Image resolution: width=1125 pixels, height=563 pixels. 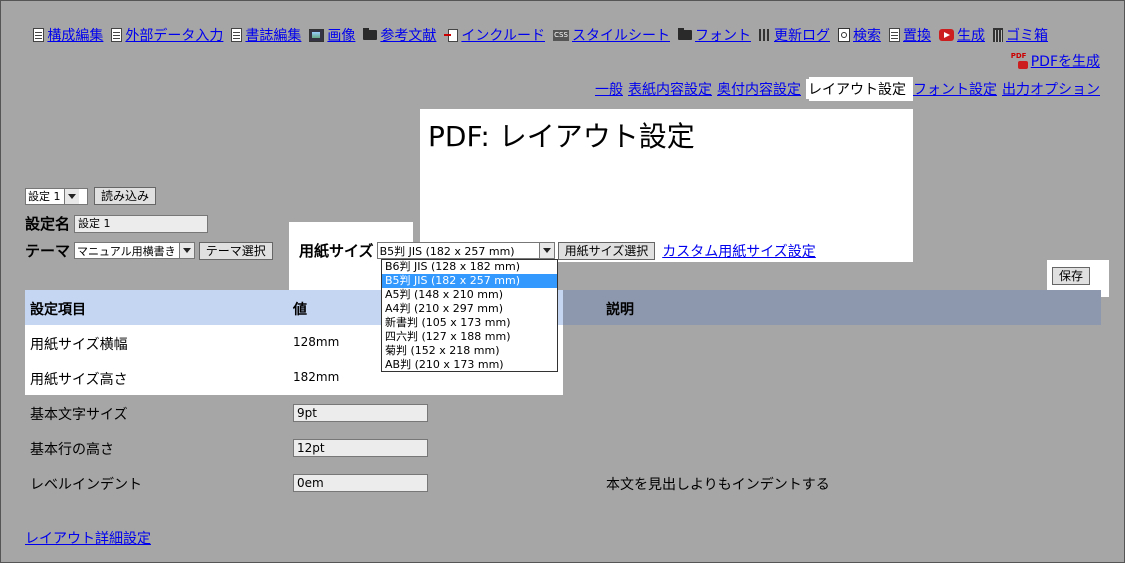 I want to click on nav-search: 検索, so click(x=859, y=35).